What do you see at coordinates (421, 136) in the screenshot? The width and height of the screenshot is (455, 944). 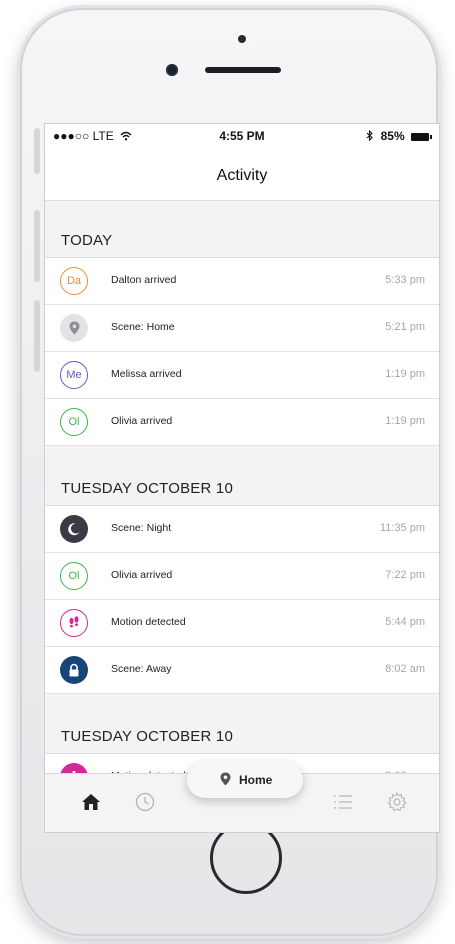 I see `battery-icon` at bounding box center [421, 136].